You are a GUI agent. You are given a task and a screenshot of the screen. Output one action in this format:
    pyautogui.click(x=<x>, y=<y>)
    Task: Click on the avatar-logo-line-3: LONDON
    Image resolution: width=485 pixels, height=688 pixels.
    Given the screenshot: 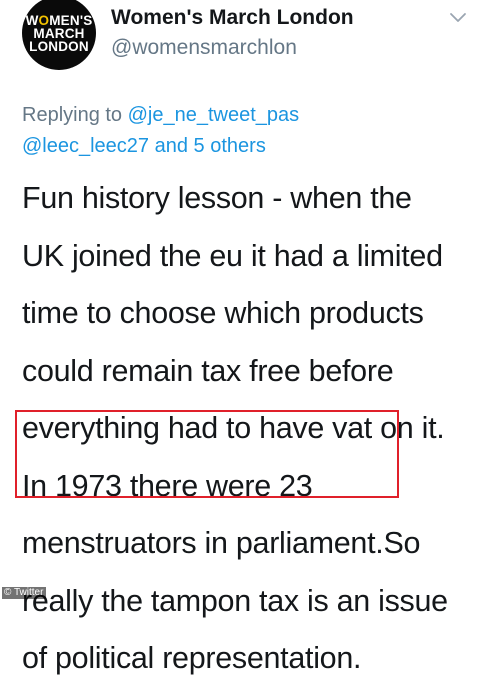 What is the action you would take?
    pyautogui.click(x=59, y=46)
    